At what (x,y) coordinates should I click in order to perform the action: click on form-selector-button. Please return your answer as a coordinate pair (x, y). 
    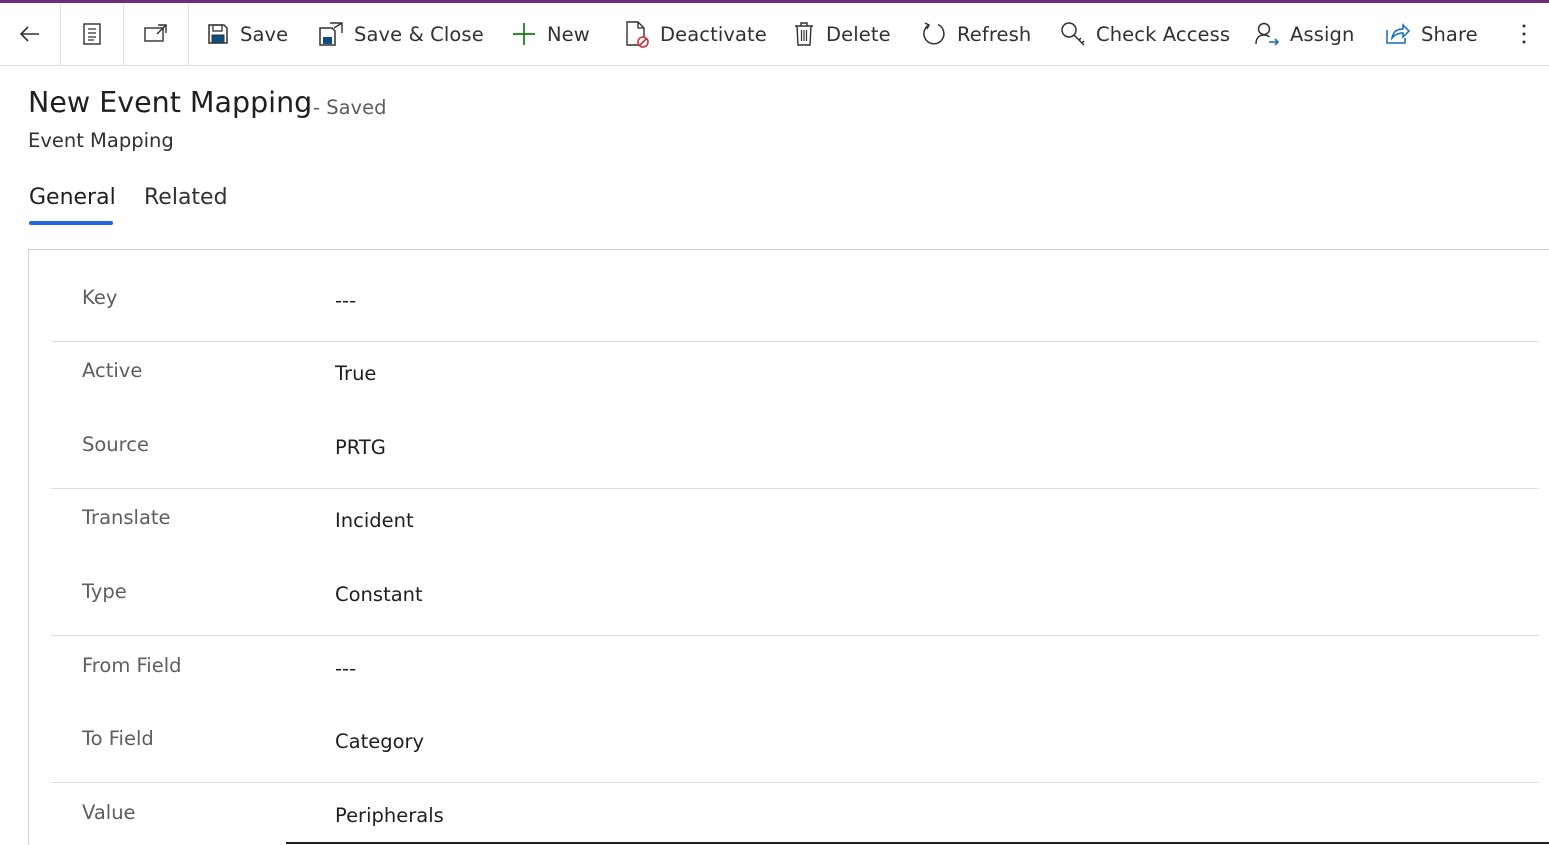
    Looking at the image, I should click on (92, 34).